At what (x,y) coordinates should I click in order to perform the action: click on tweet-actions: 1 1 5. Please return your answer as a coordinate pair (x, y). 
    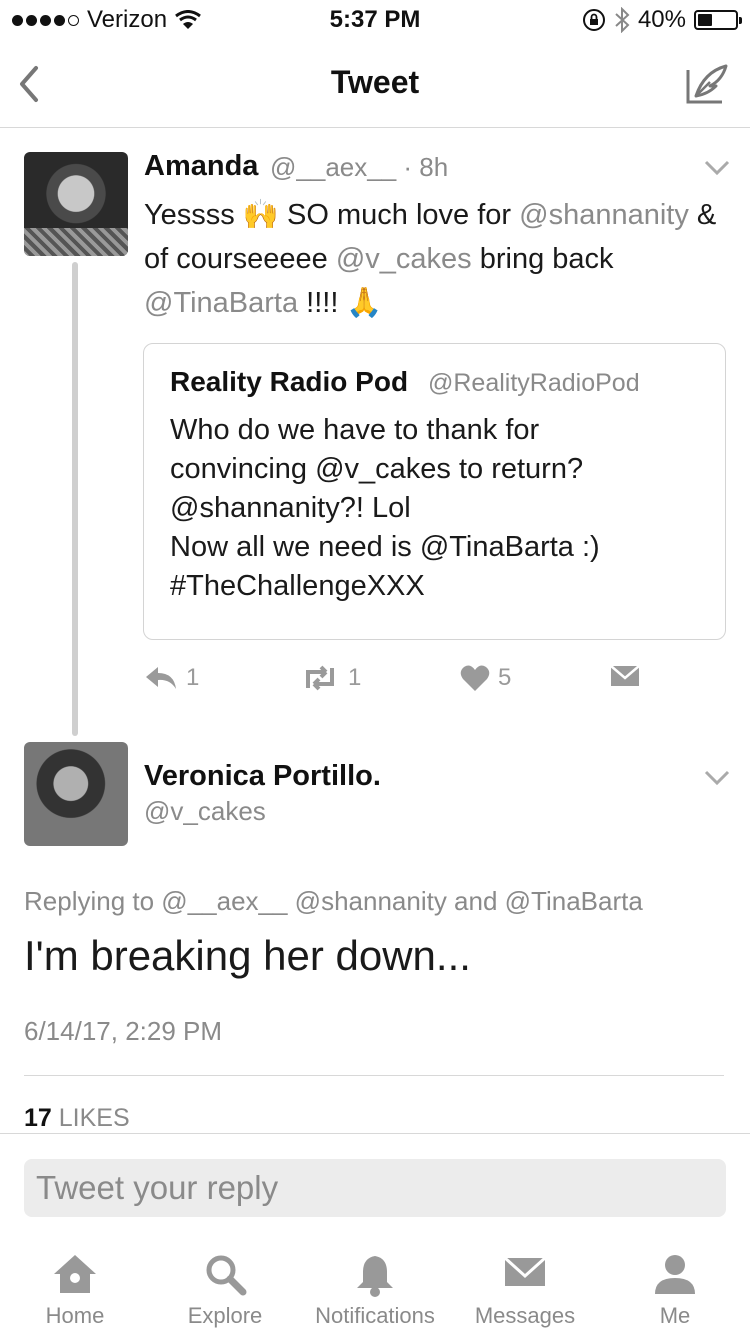
    Looking at the image, I should click on (424, 681).